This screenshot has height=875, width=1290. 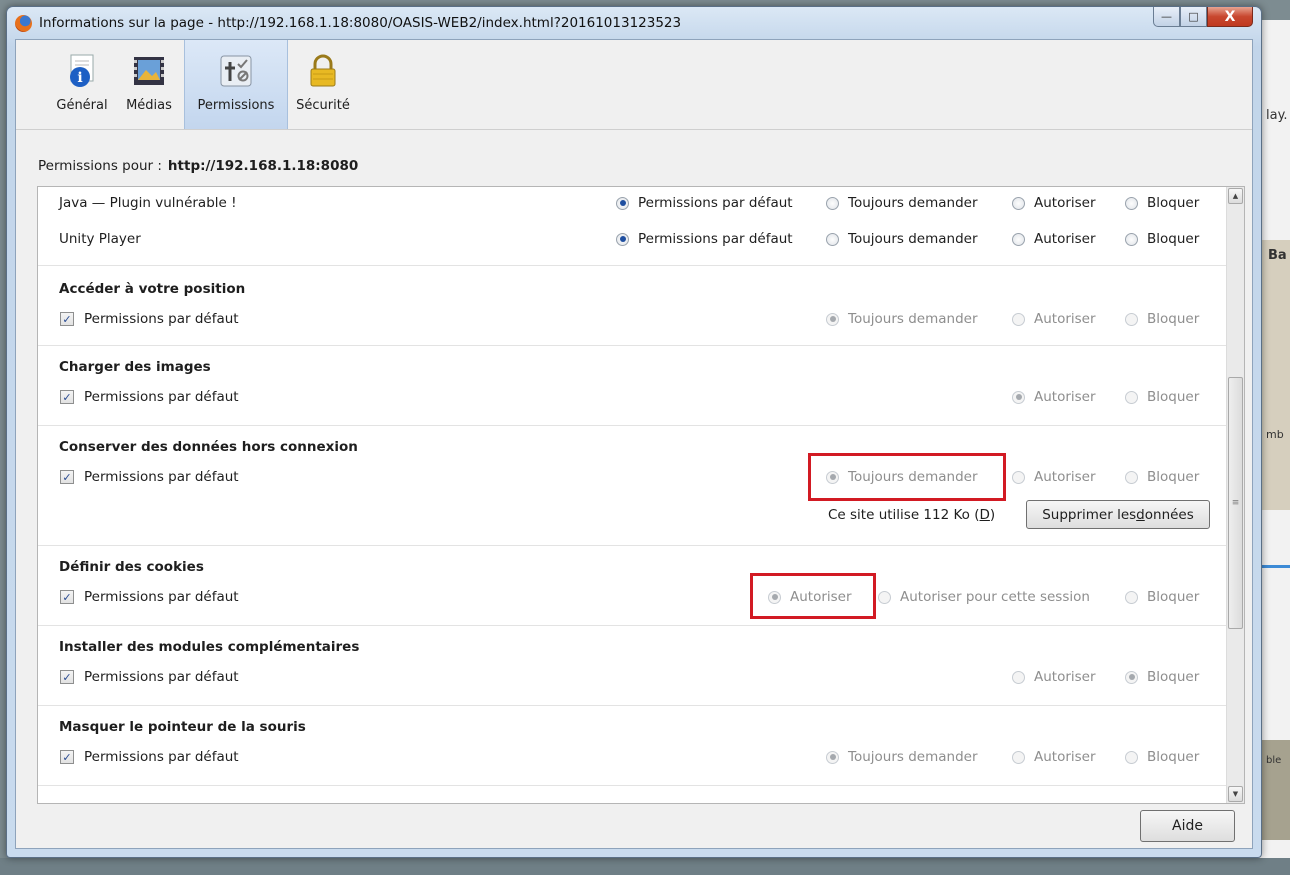 I want to click on button-accesskey: d, so click(x=1140, y=514).